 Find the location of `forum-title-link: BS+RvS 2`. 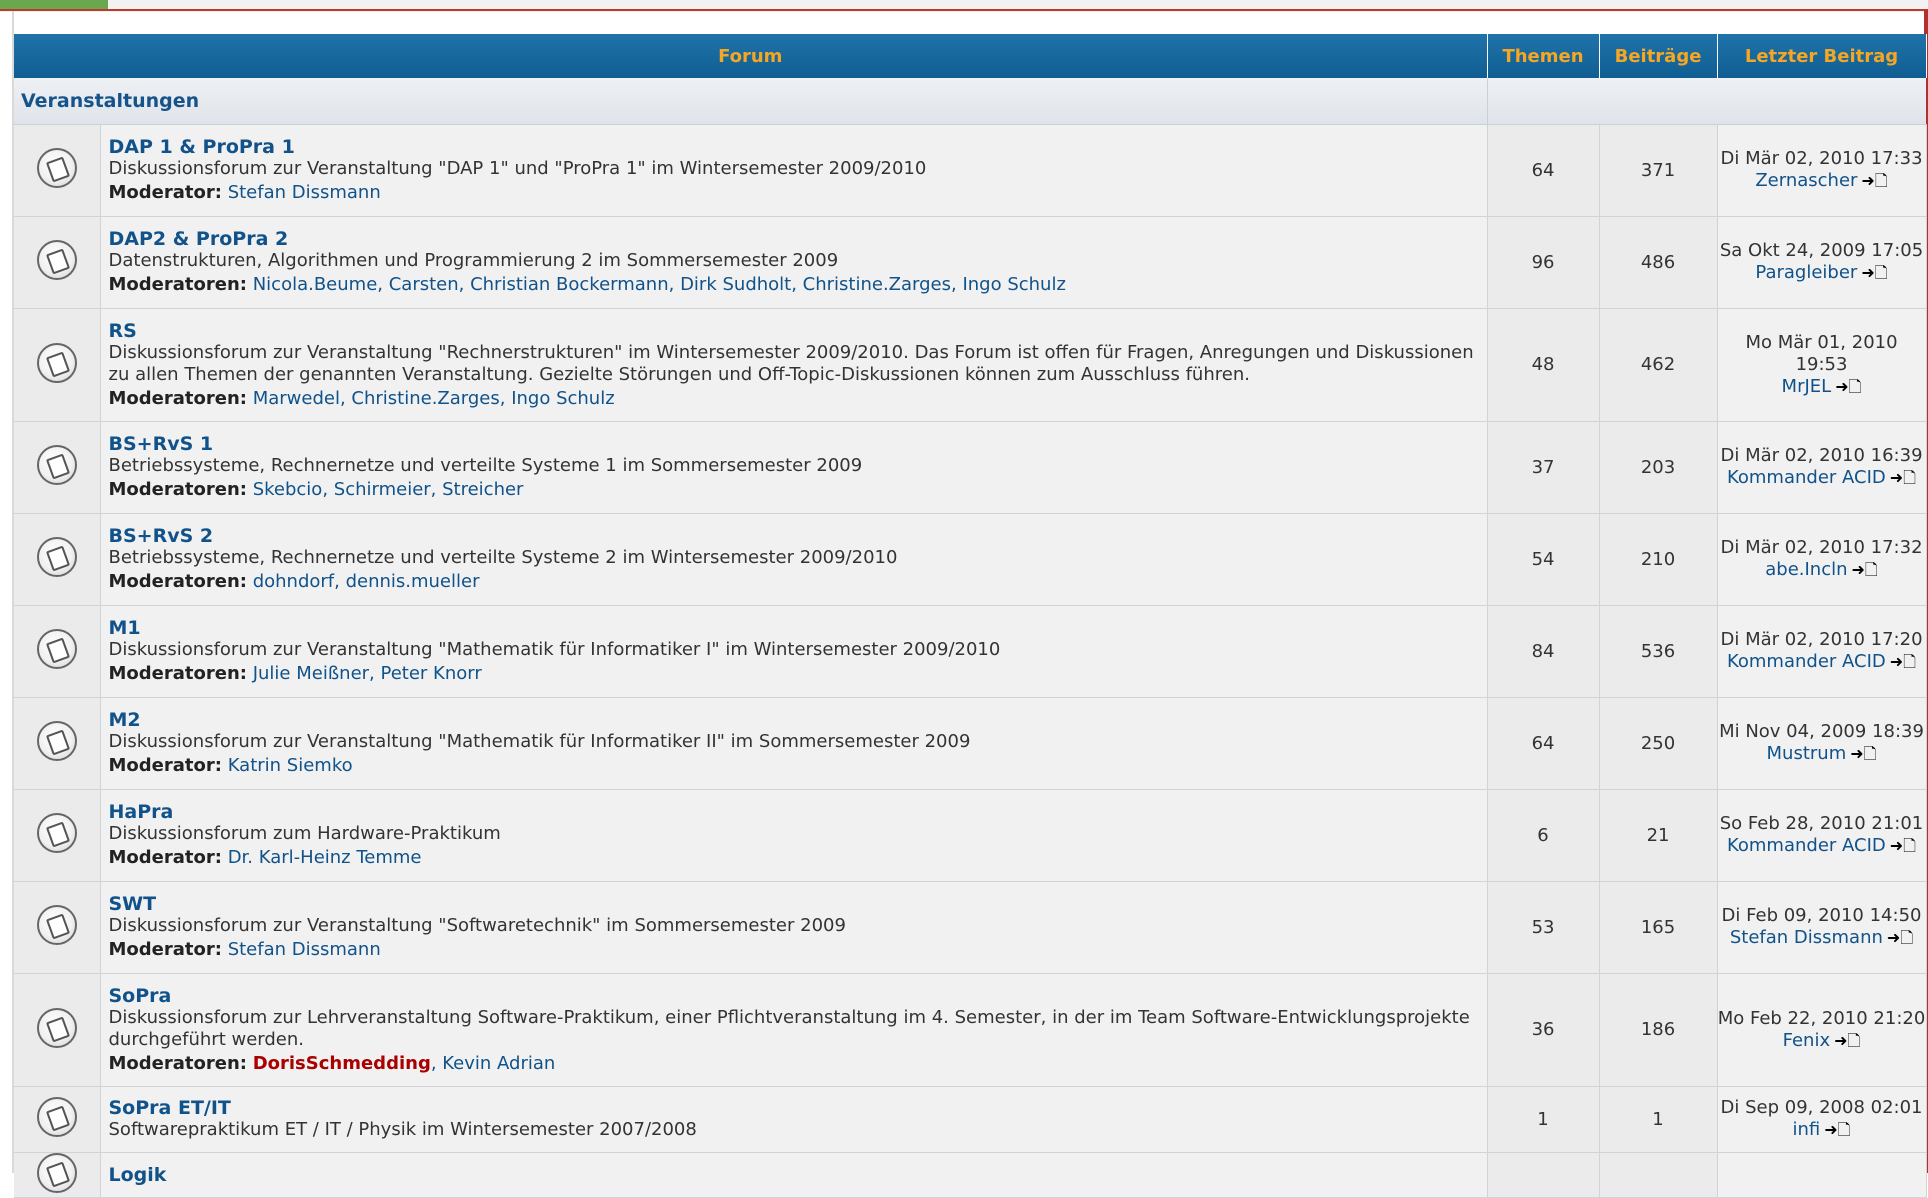

forum-title-link: BS+RvS 2 is located at coordinates (798, 536).